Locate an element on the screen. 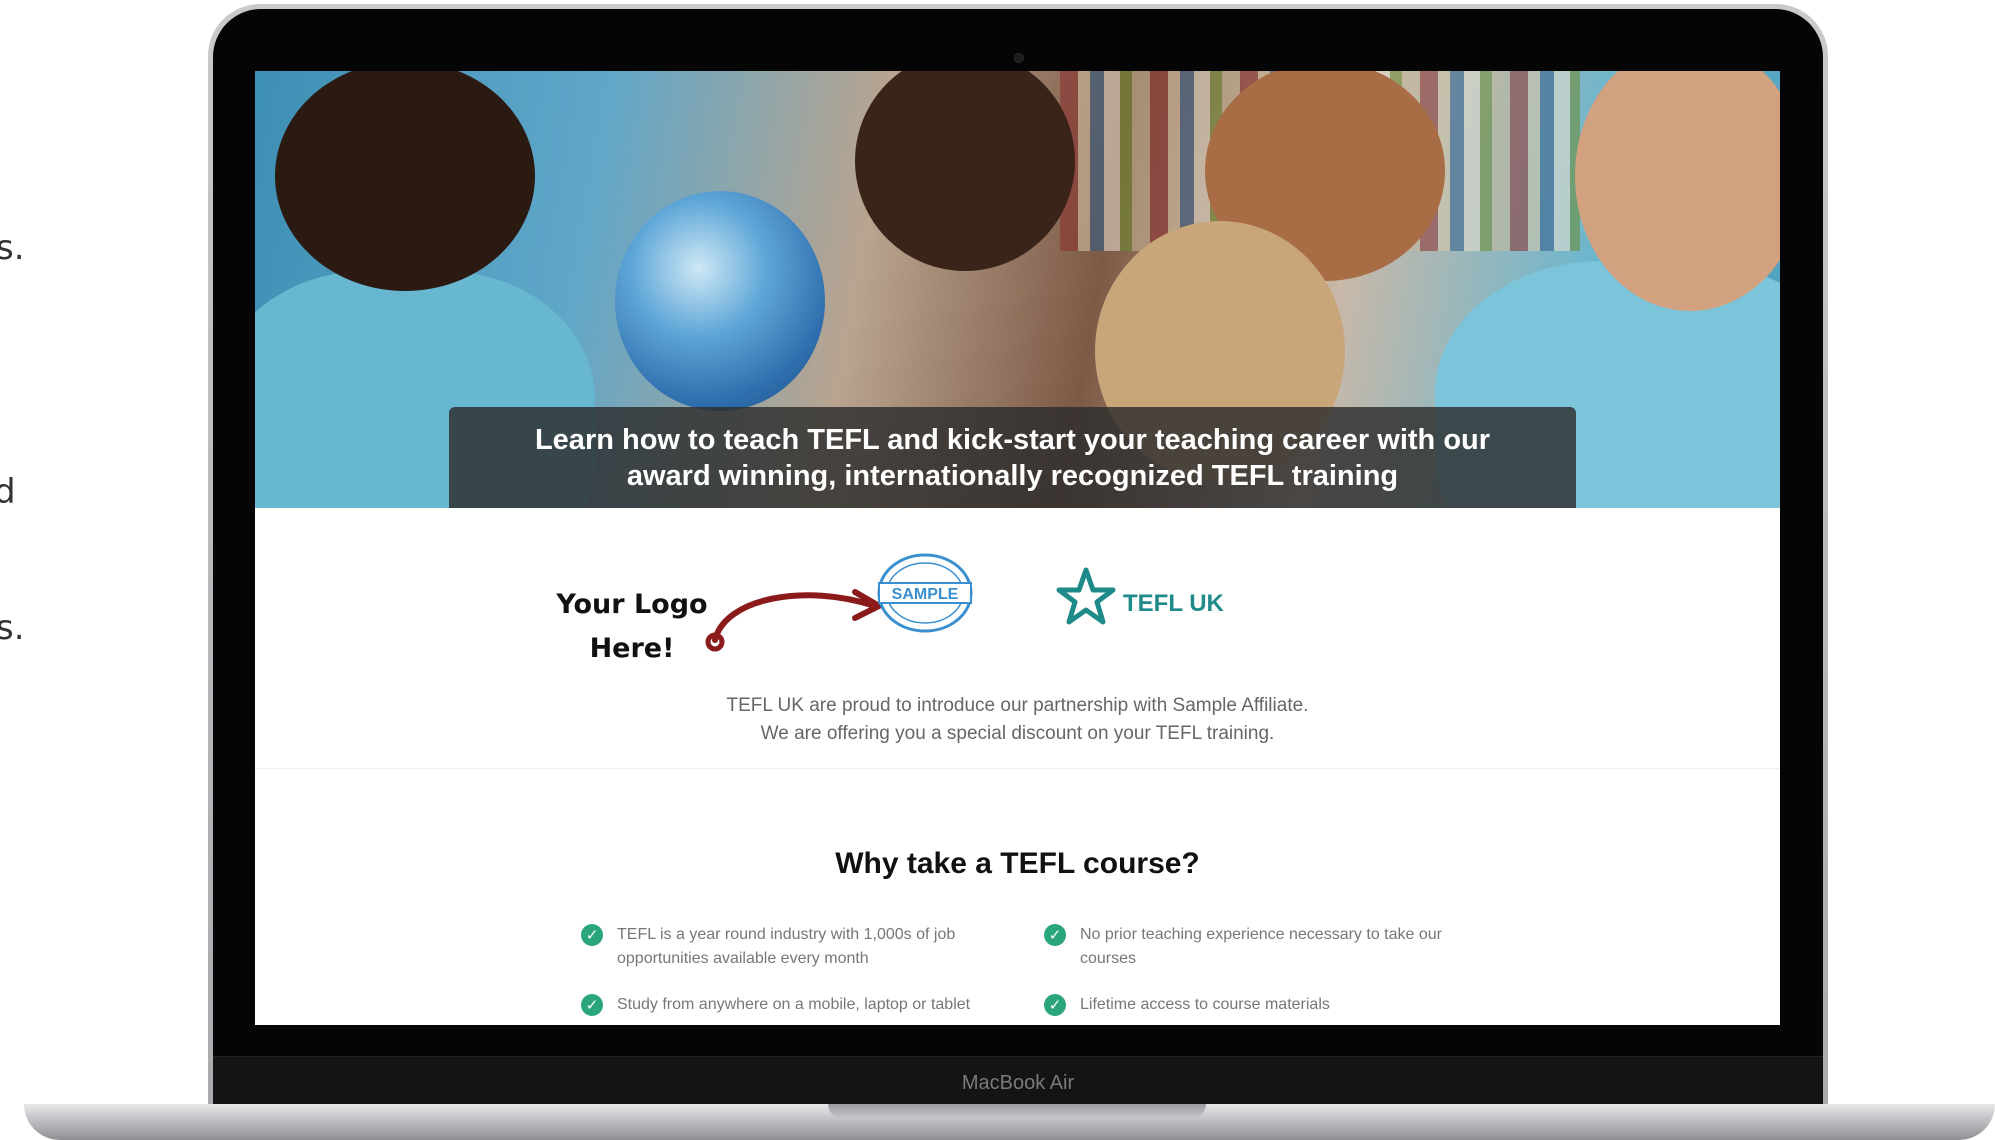  sample-stamp-logo: SAMPLE is located at coordinates (925, 593).